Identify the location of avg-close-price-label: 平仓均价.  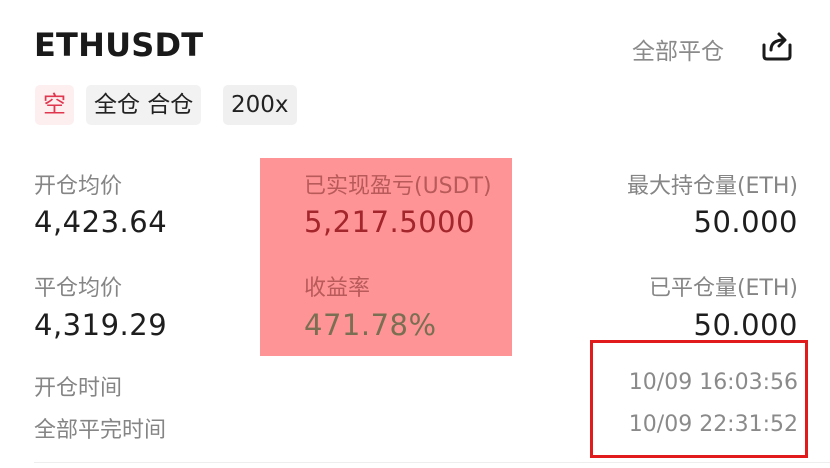
(78, 288).